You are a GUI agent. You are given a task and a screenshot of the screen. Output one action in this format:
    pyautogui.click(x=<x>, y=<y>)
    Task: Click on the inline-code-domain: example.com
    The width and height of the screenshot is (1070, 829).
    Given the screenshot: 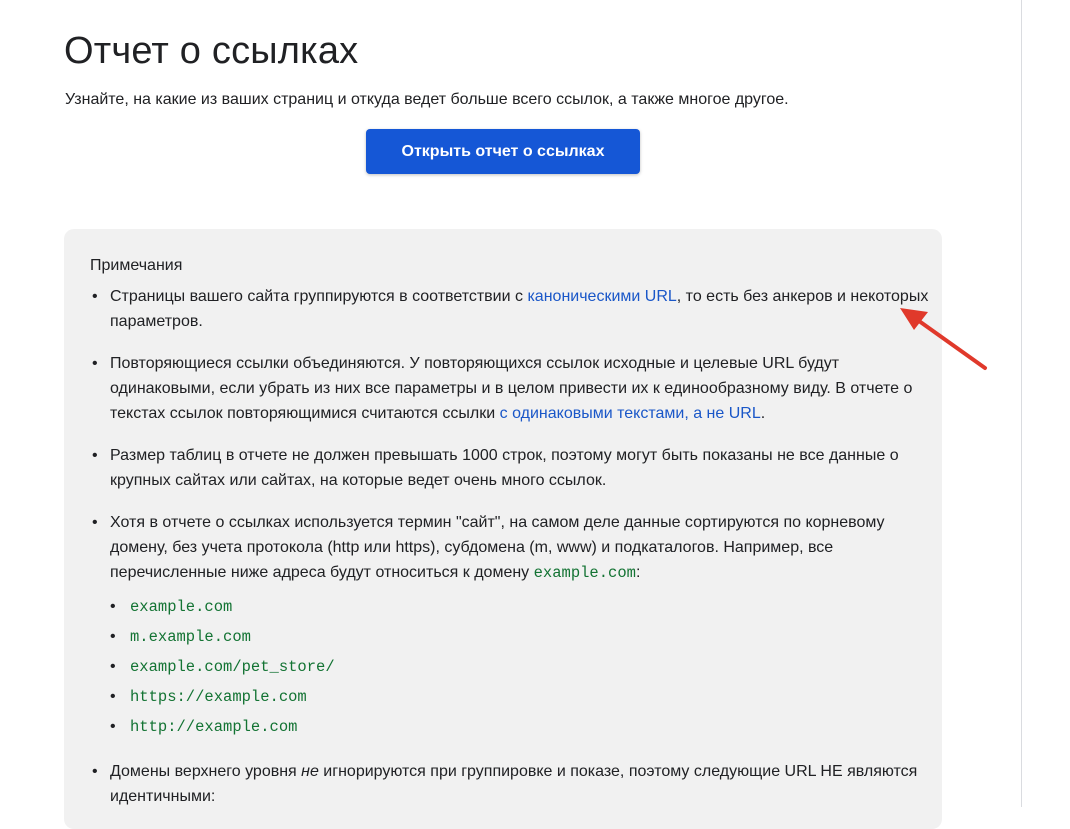 What is the action you would take?
    pyautogui.click(x=584, y=573)
    